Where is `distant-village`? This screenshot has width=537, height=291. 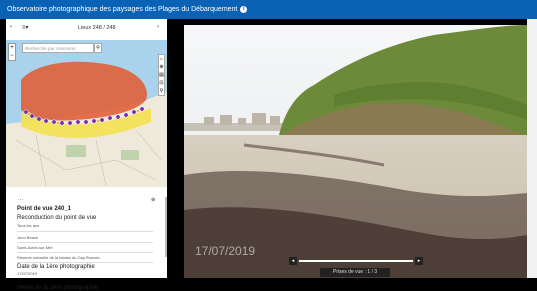 distant-village is located at coordinates (234, 127).